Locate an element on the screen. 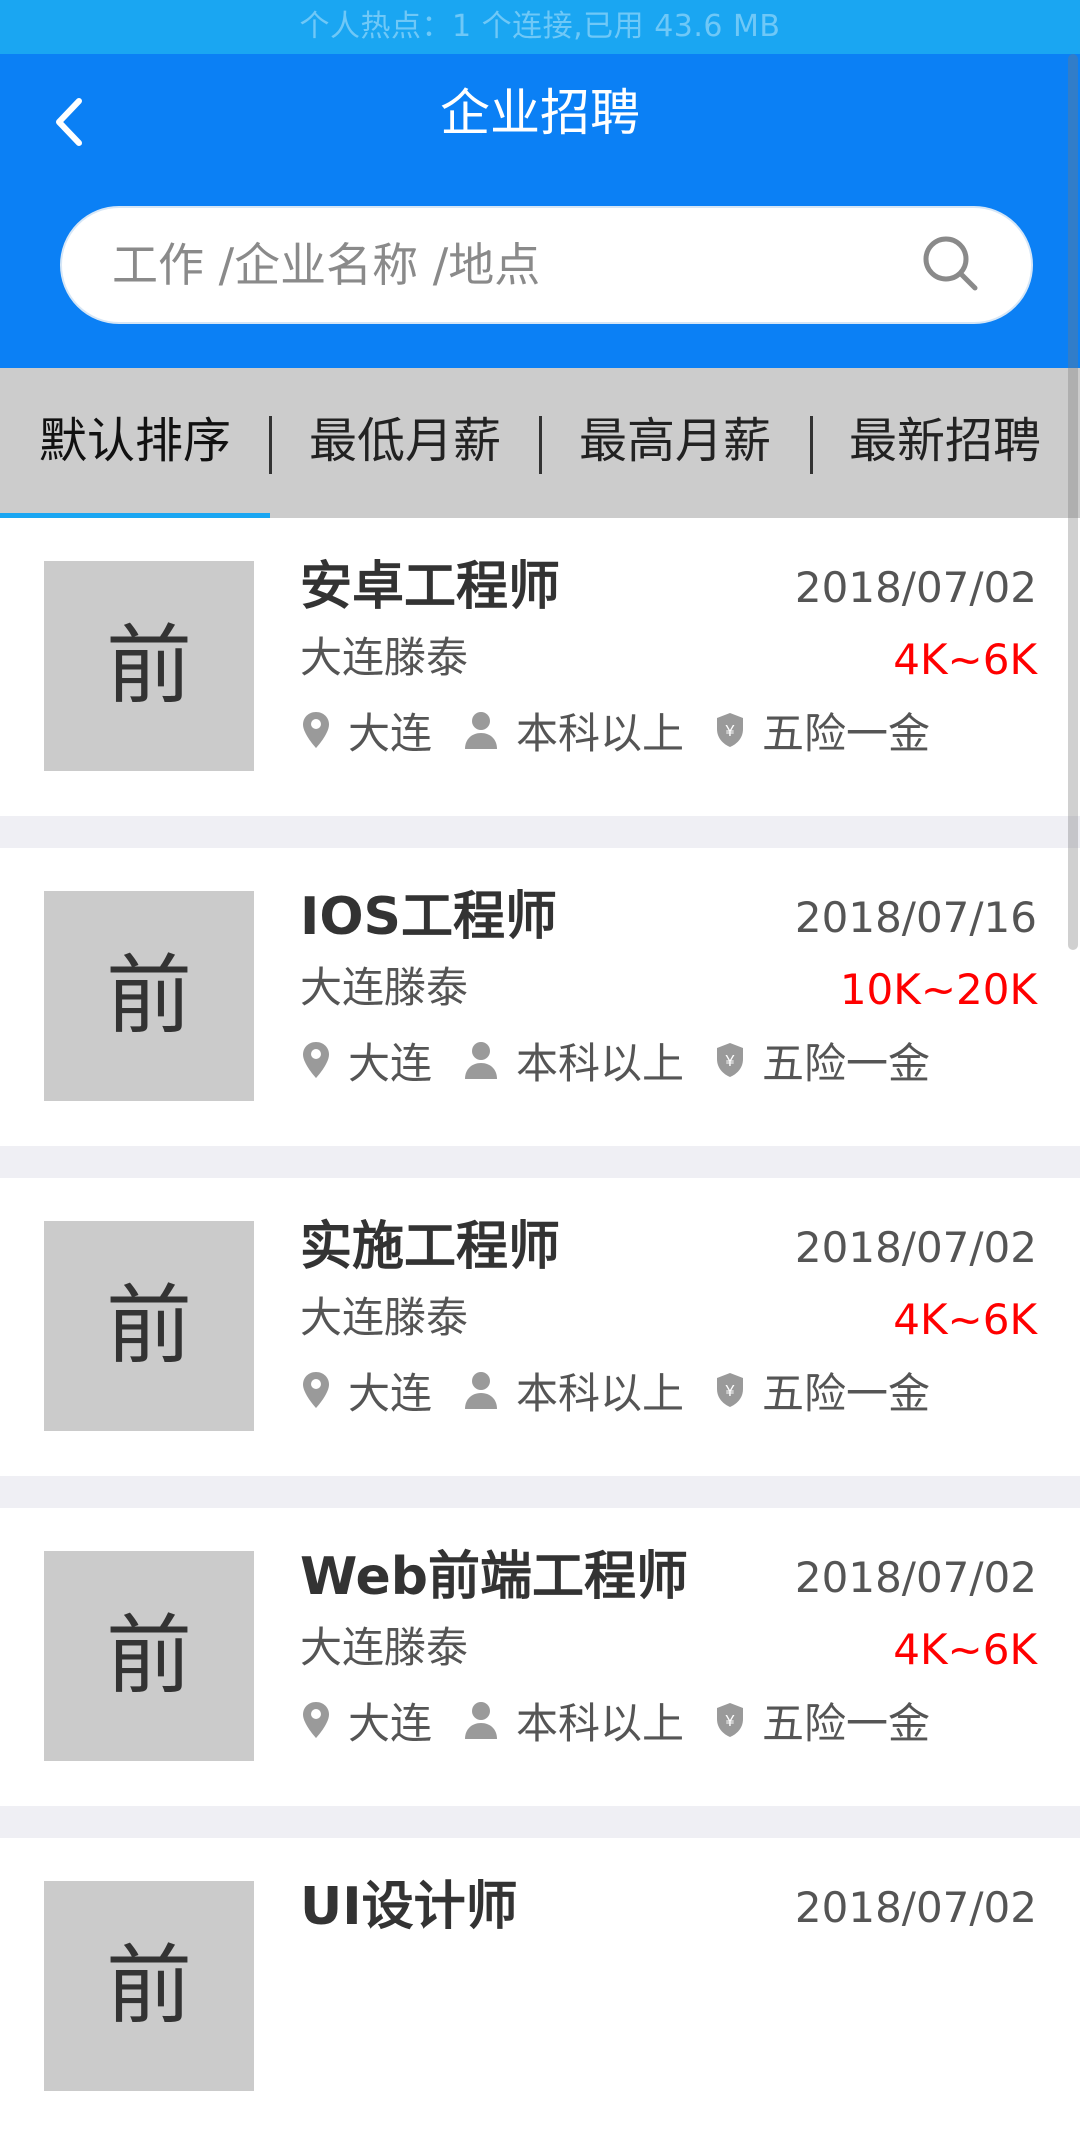 The image size is (1080, 2136). job-title: UI设计师 is located at coordinates (409, 1907).